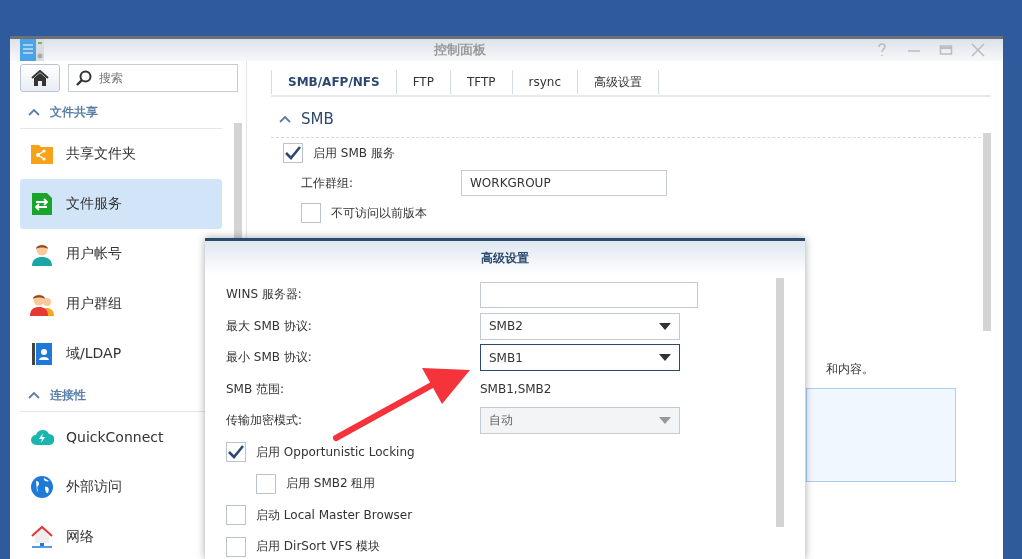  Describe the element at coordinates (354, 153) in the screenshot. I see `checkbox-label: 启用 SMB 服务` at that location.